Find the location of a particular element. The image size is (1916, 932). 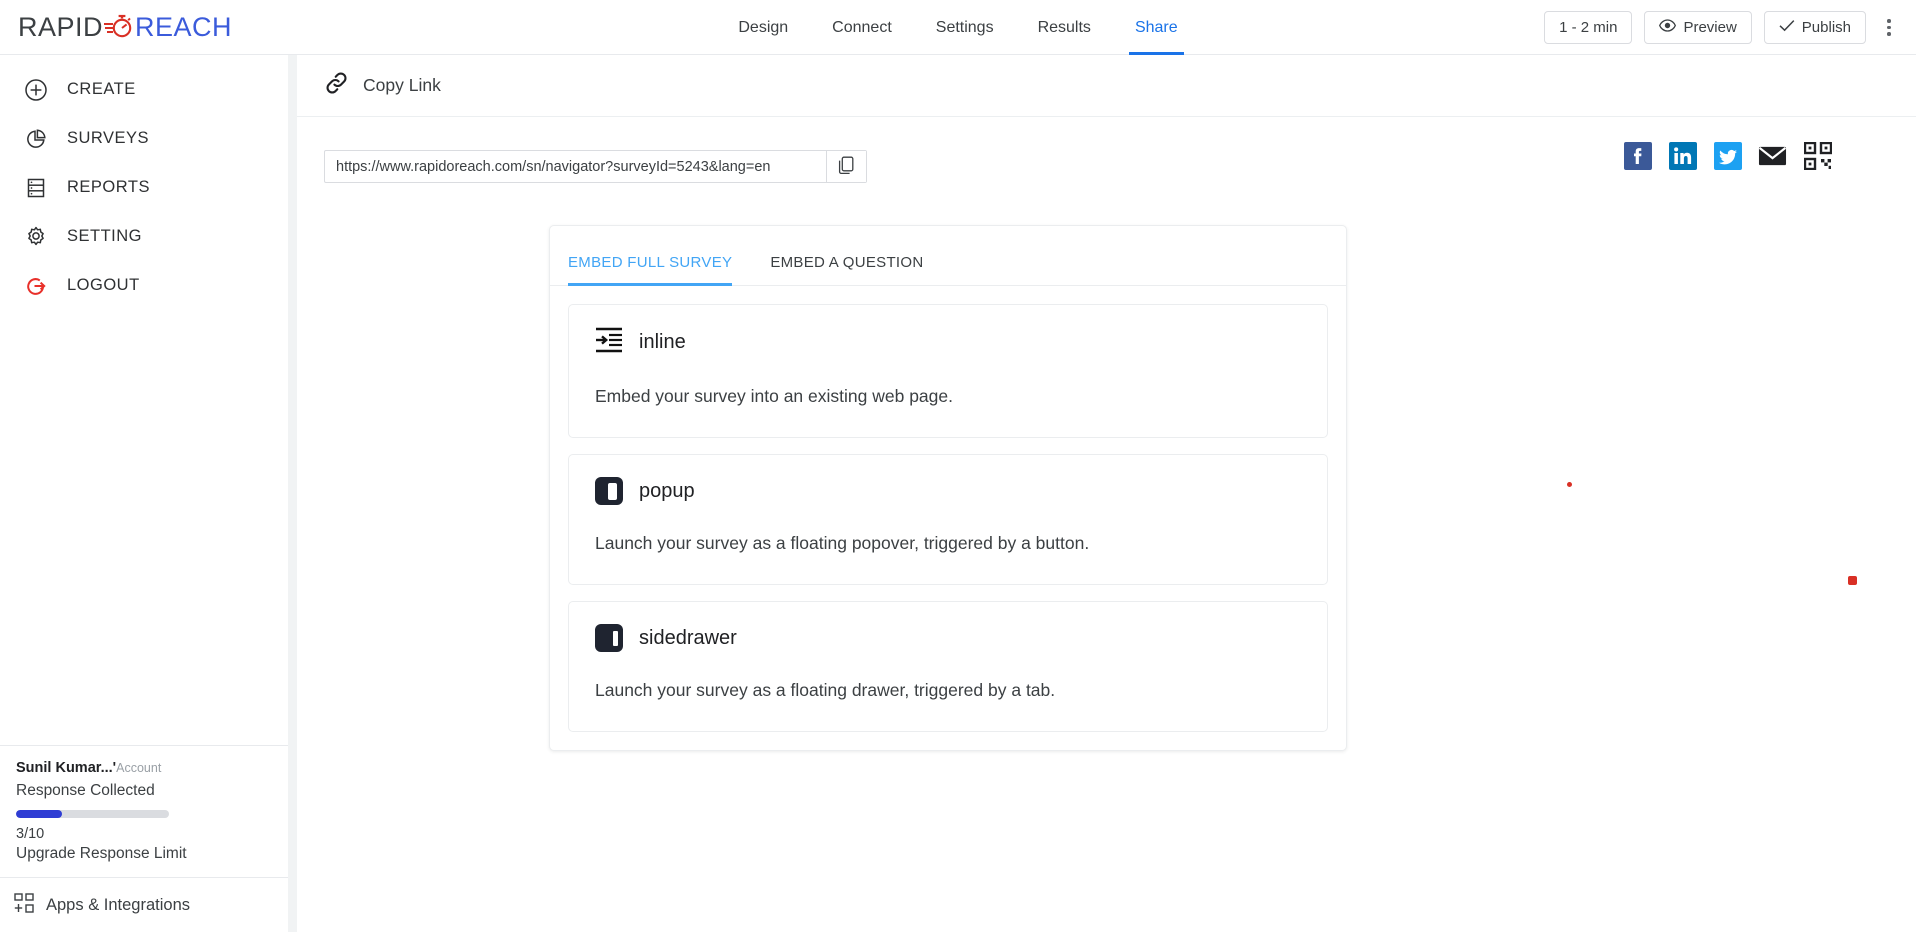

account-user-name: Sunil Kumar...' is located at coordinates (66, 768).